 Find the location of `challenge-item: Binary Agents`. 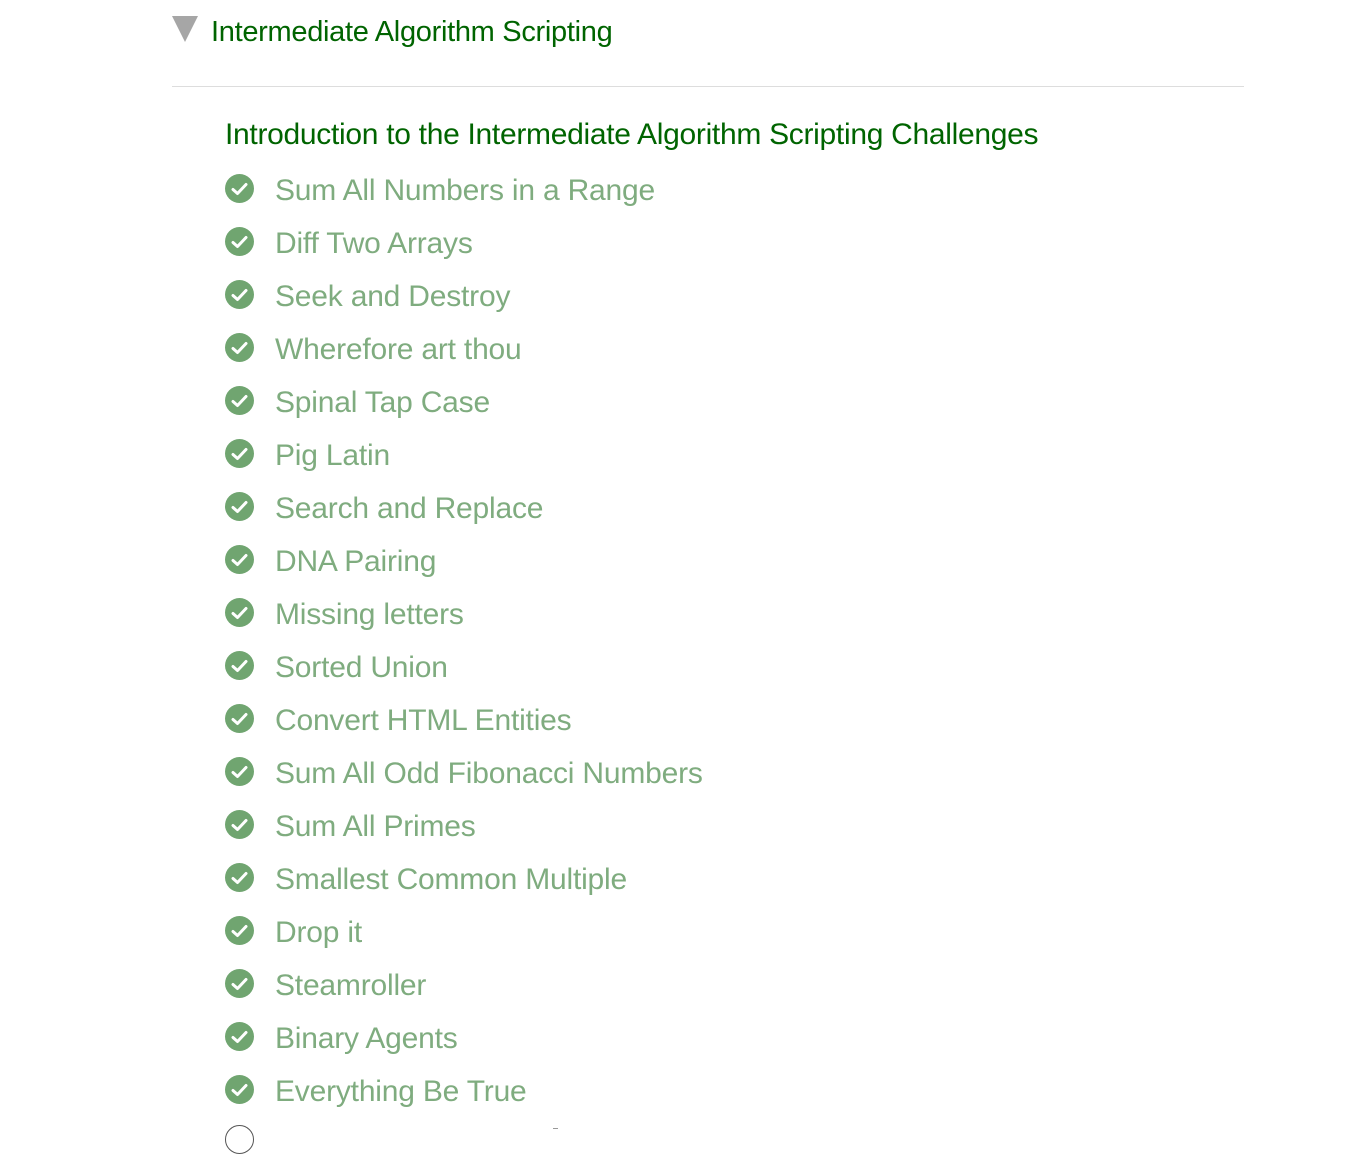

challenge-item: Binary Agents is located at coordinates (464, 1038).